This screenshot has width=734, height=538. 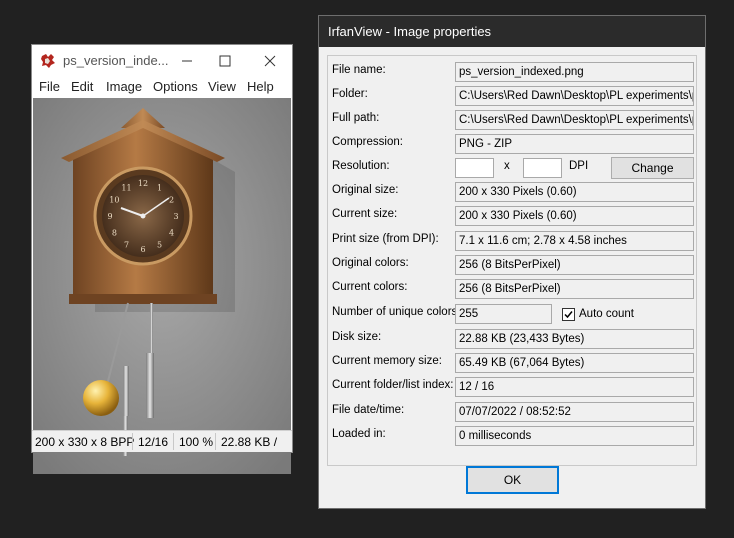 What do you see at coordinates (474, 168) in the screenshot?
I see `resolution-x-input` at bounding box center [474, 168].